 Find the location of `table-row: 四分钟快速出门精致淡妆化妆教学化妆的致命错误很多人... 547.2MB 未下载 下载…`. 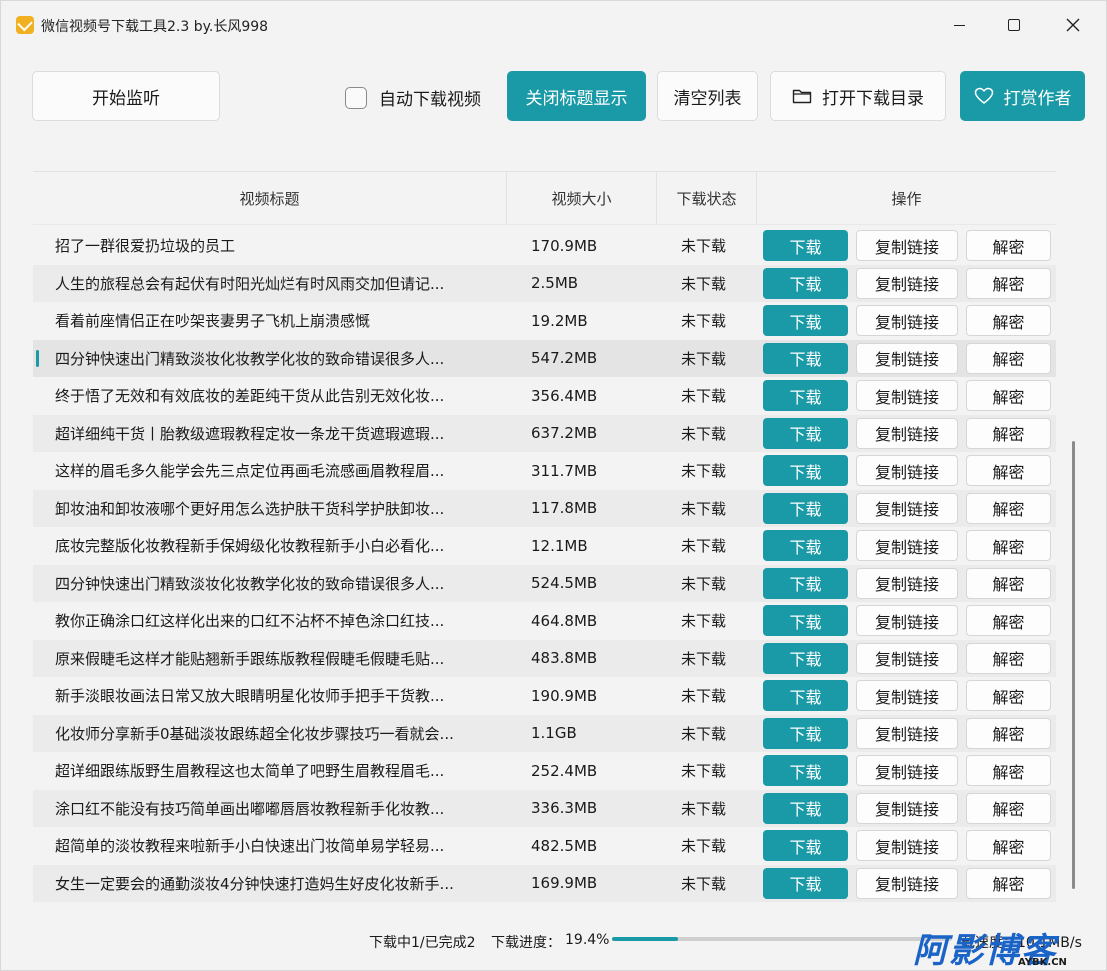

table-row: 四分钟快速出门精致淡妆化妆教学化妆的致命错误很多人... 547.2MB 未下载 下载… is located at coordinates (544, 358).